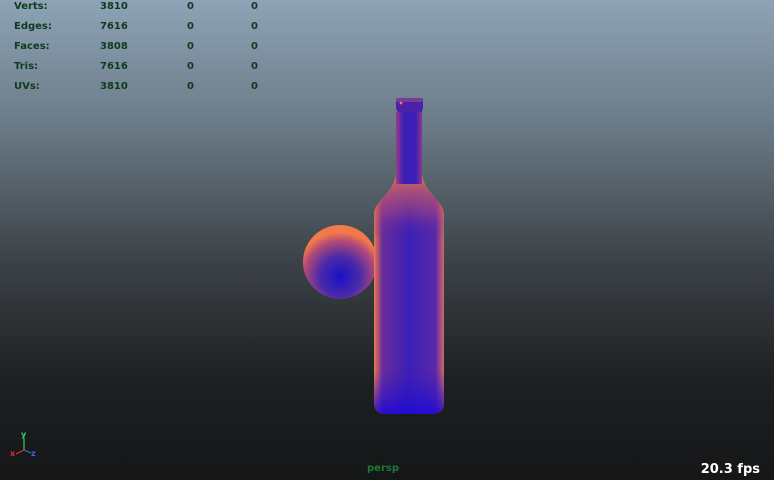 Image resolution: width=774 pixels, height=480 pixels. I want to click on scene-render, so click(373, 256).